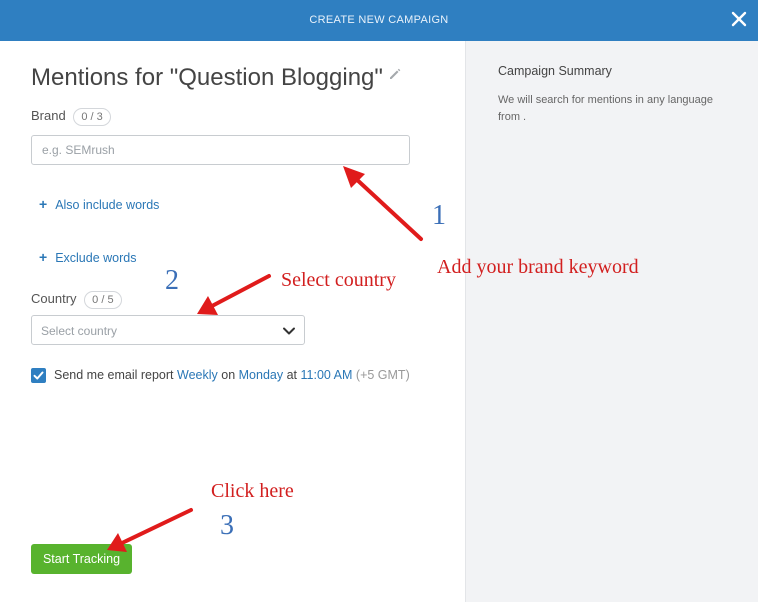 The width and height of the screenshot is (758, 602). Describe the element at coordinates (439, 215) in the screenshot. I see `annotation-number-1: 1` at that location.